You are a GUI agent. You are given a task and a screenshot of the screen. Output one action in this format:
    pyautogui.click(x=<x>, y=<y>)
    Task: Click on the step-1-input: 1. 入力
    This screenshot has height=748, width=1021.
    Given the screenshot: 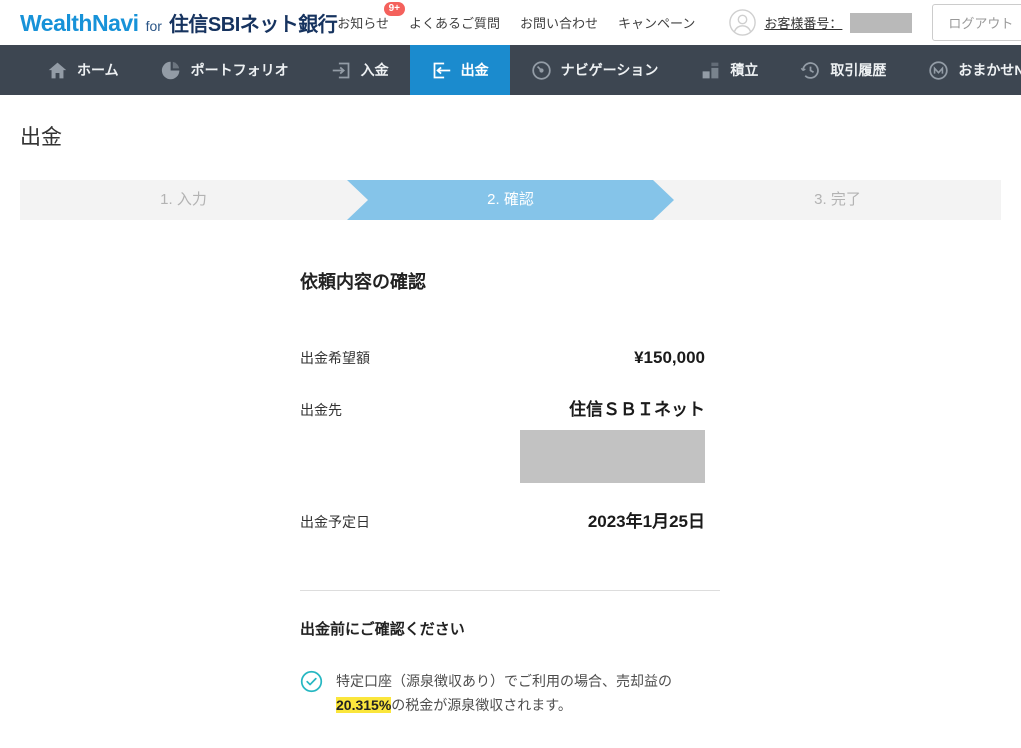 What is the action you would take?
    pyautogui.click(x=183, y=199)
    